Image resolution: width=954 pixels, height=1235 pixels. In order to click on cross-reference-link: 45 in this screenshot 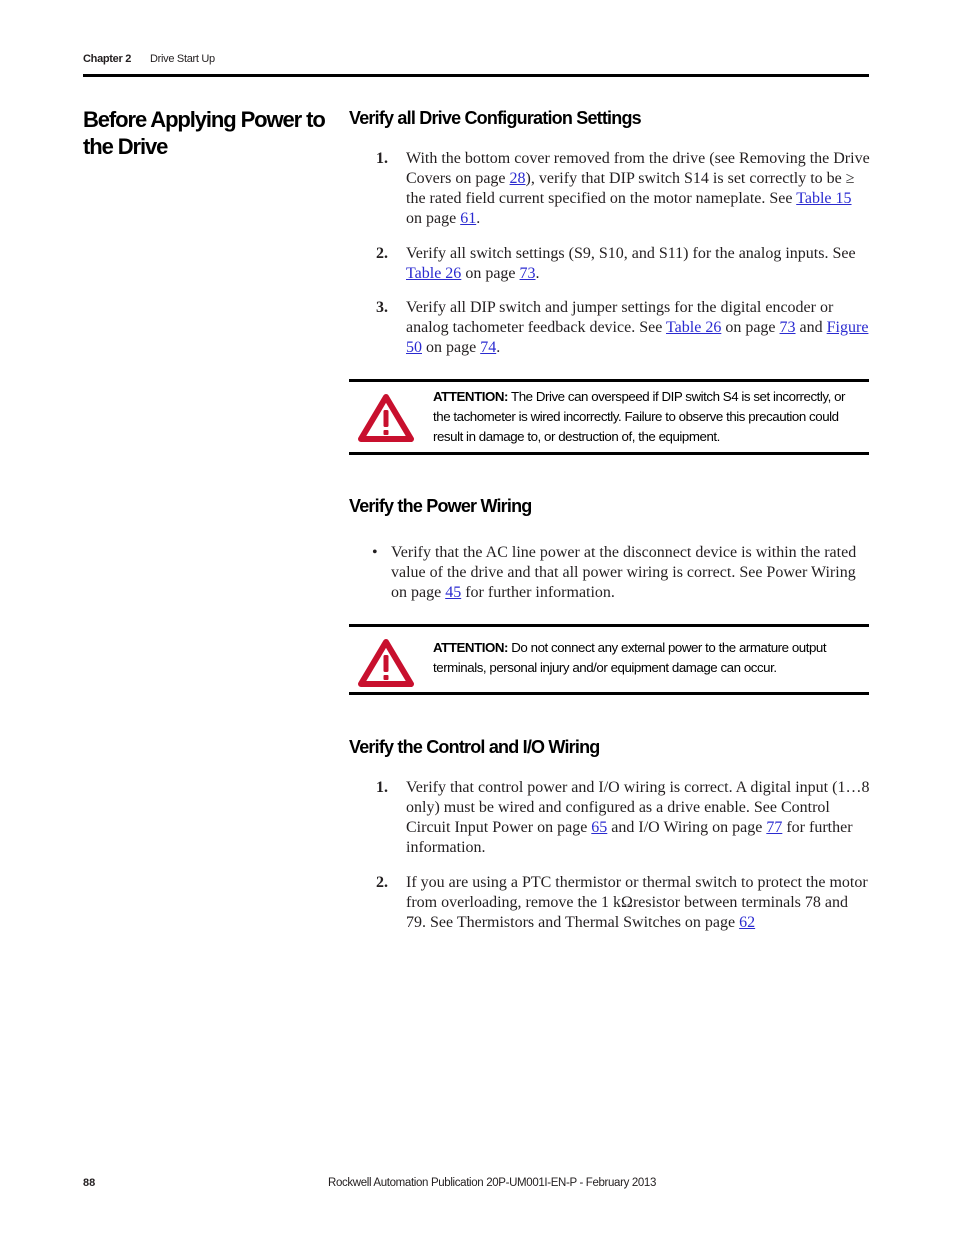, I will do `click(453, 592)`.